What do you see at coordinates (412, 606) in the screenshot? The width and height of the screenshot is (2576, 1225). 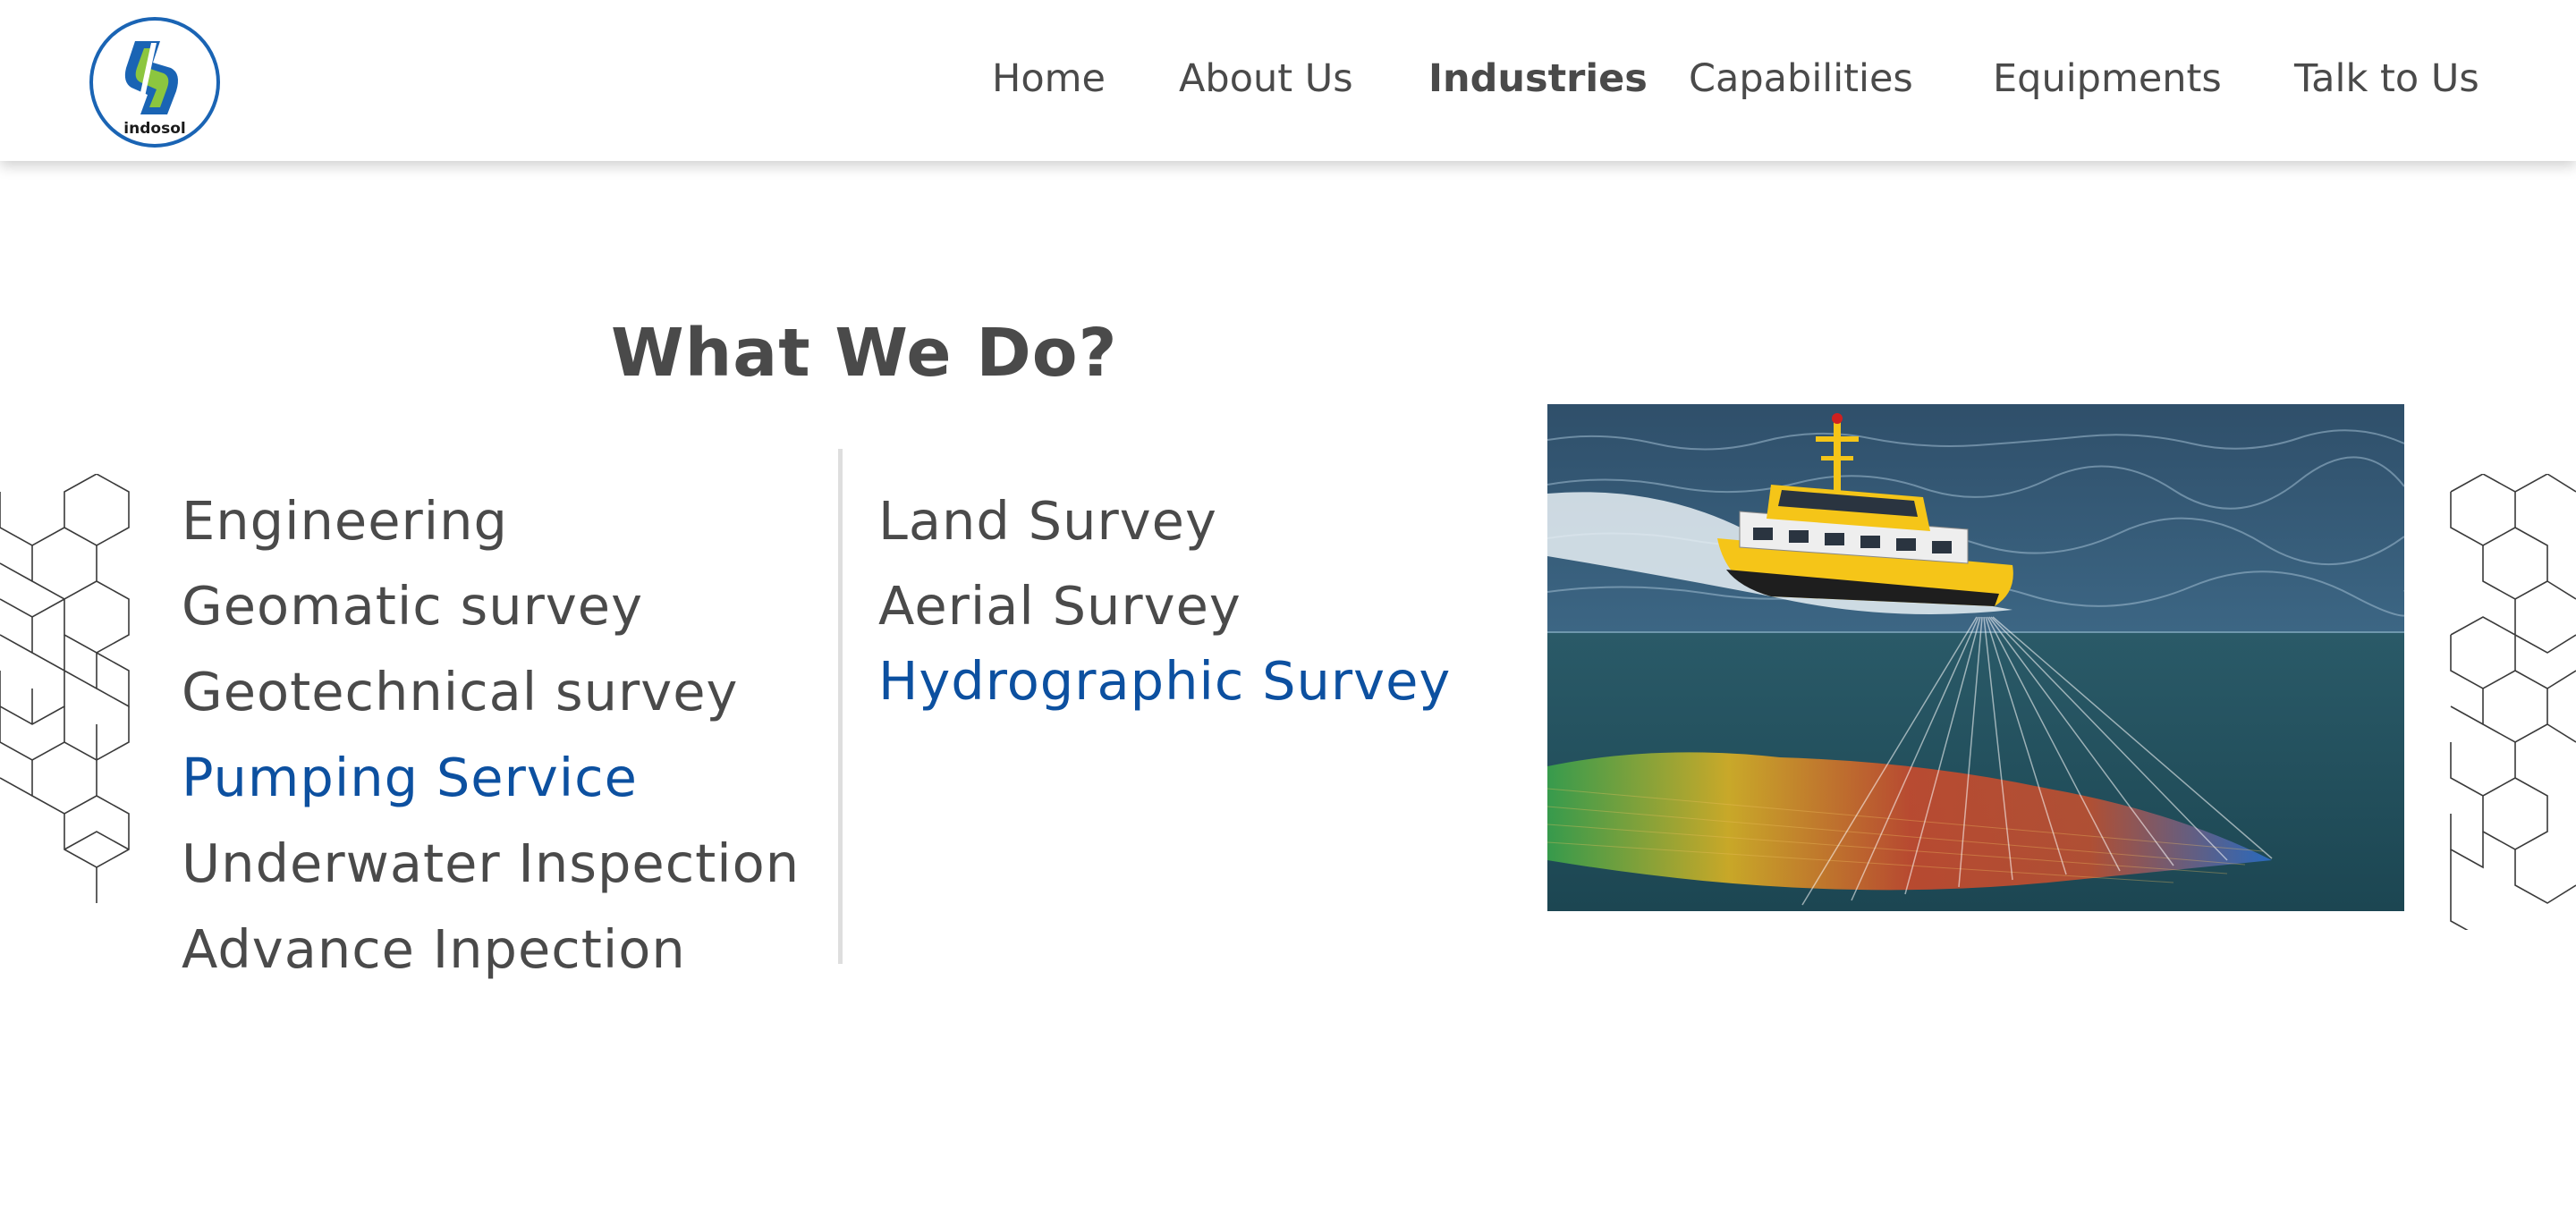 I see `service-geomatic-survey: Geomatic survey` at bounding box center [412, 606].